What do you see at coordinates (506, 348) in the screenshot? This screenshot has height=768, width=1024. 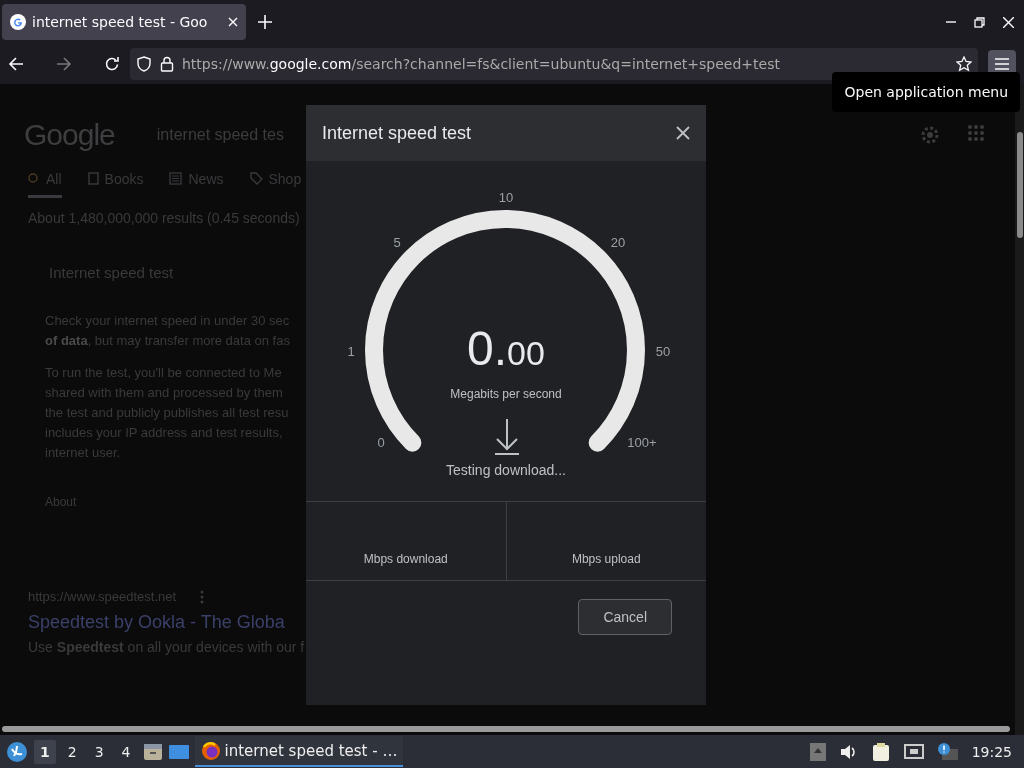 I see `speed-reading: 0.00` at bounding box center [506, 348].